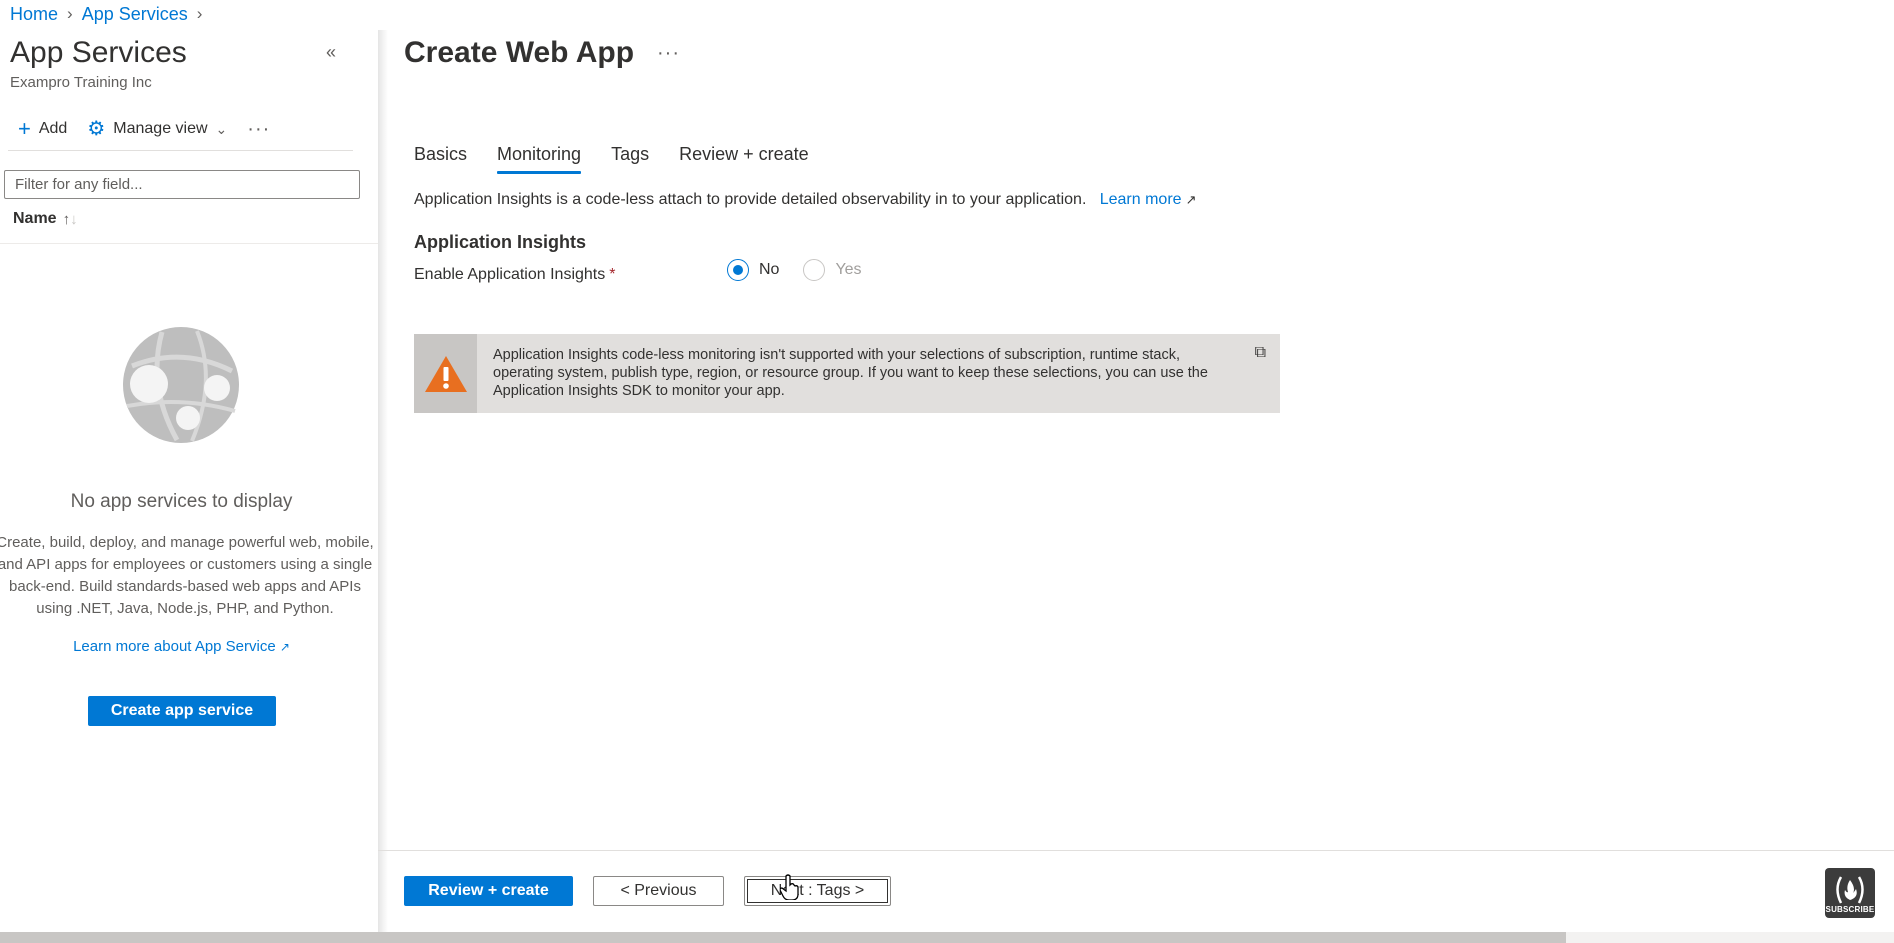 This screenshot has width=1894, height=943. I want to click on page-title: Create Web App, so click(519, 52).